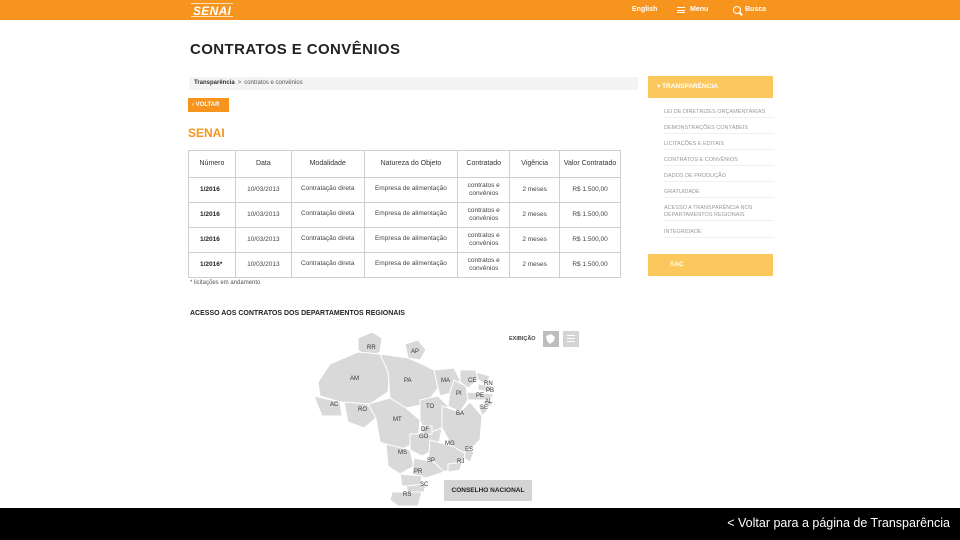 Image resolution: width=960 pixels, height=540 pixels. I want to click on state-label: MT, so click(397, 420).